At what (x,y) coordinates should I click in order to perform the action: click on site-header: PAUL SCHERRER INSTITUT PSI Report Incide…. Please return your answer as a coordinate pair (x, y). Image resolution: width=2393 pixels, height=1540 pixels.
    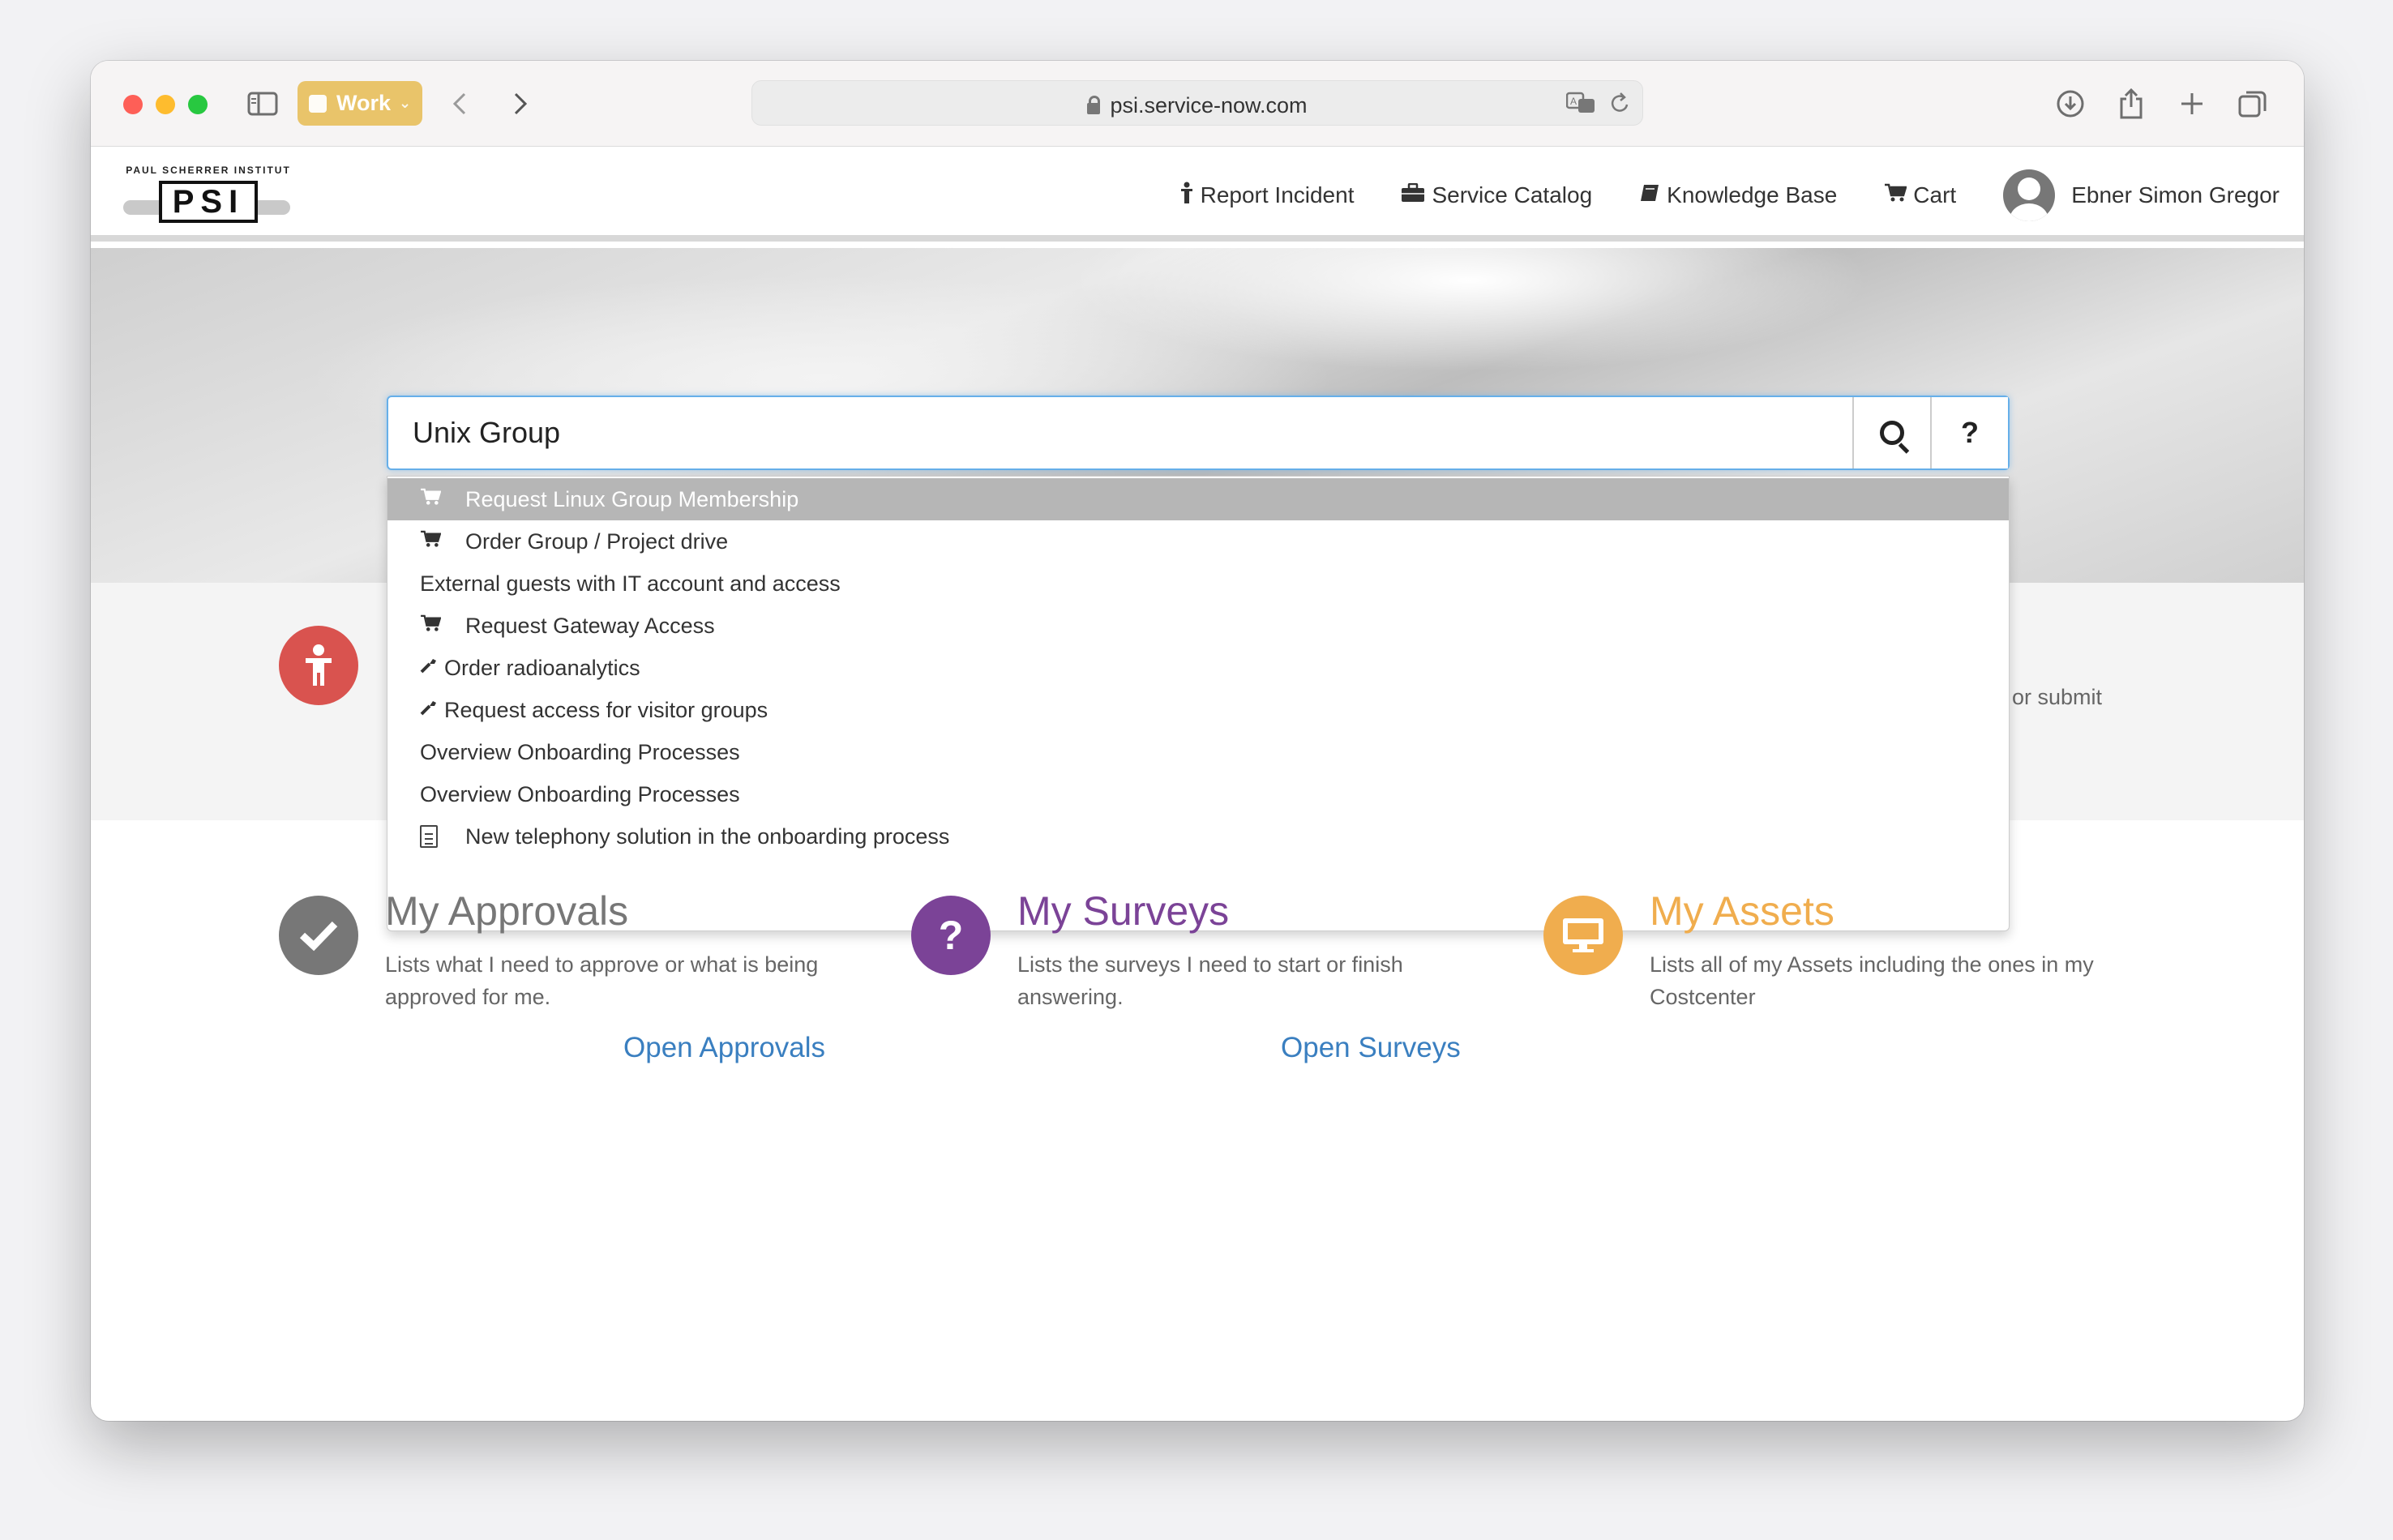
    Looking at the image, I should click on (1197, 194).